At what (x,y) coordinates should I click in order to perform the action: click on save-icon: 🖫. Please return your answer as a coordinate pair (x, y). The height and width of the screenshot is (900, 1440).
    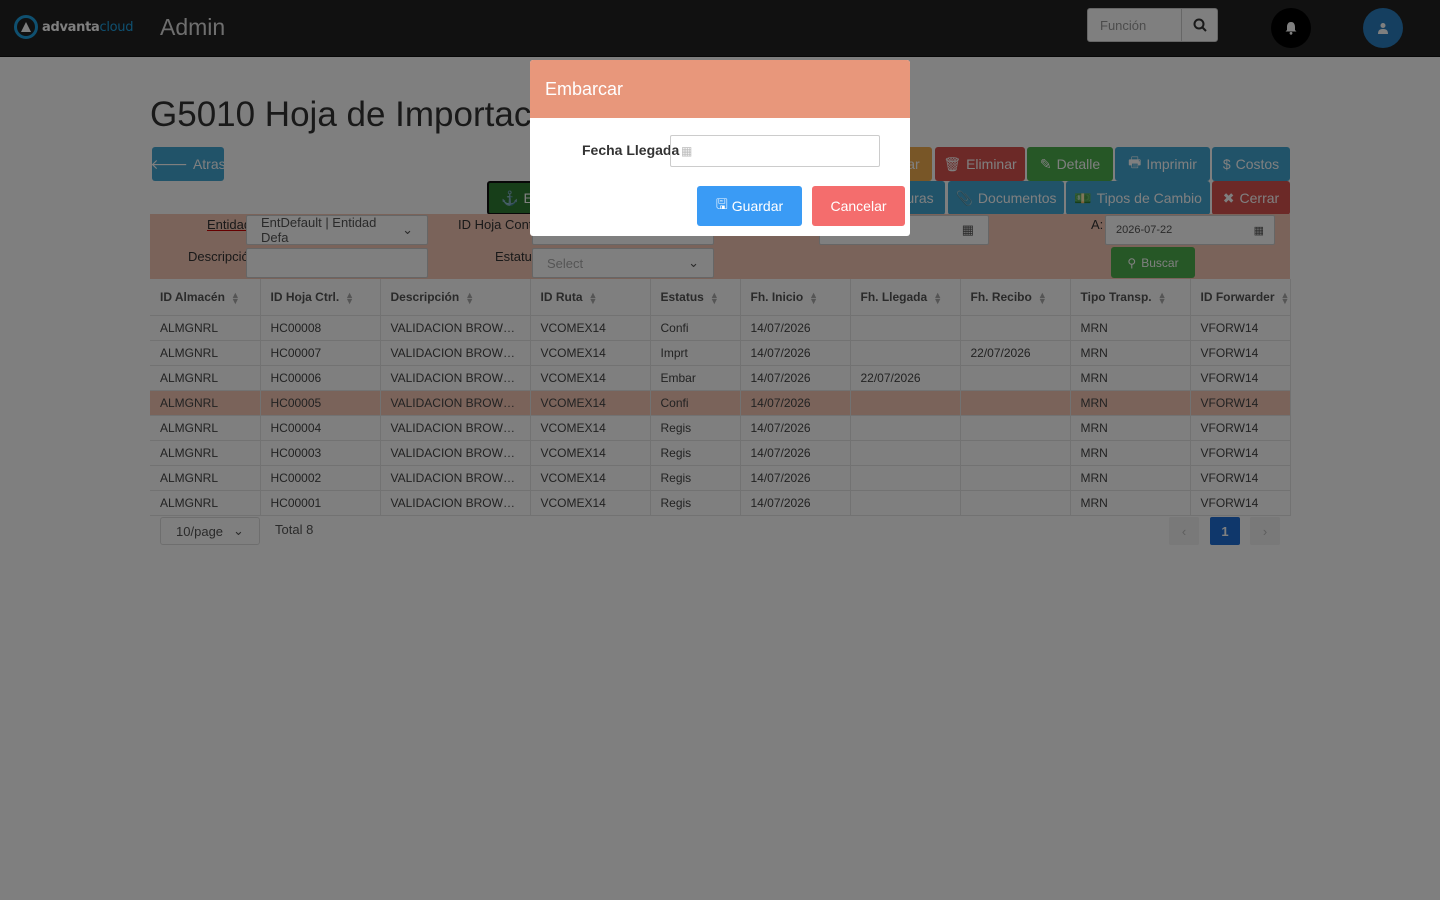
    Looking at the image, I should click on (721, 204).